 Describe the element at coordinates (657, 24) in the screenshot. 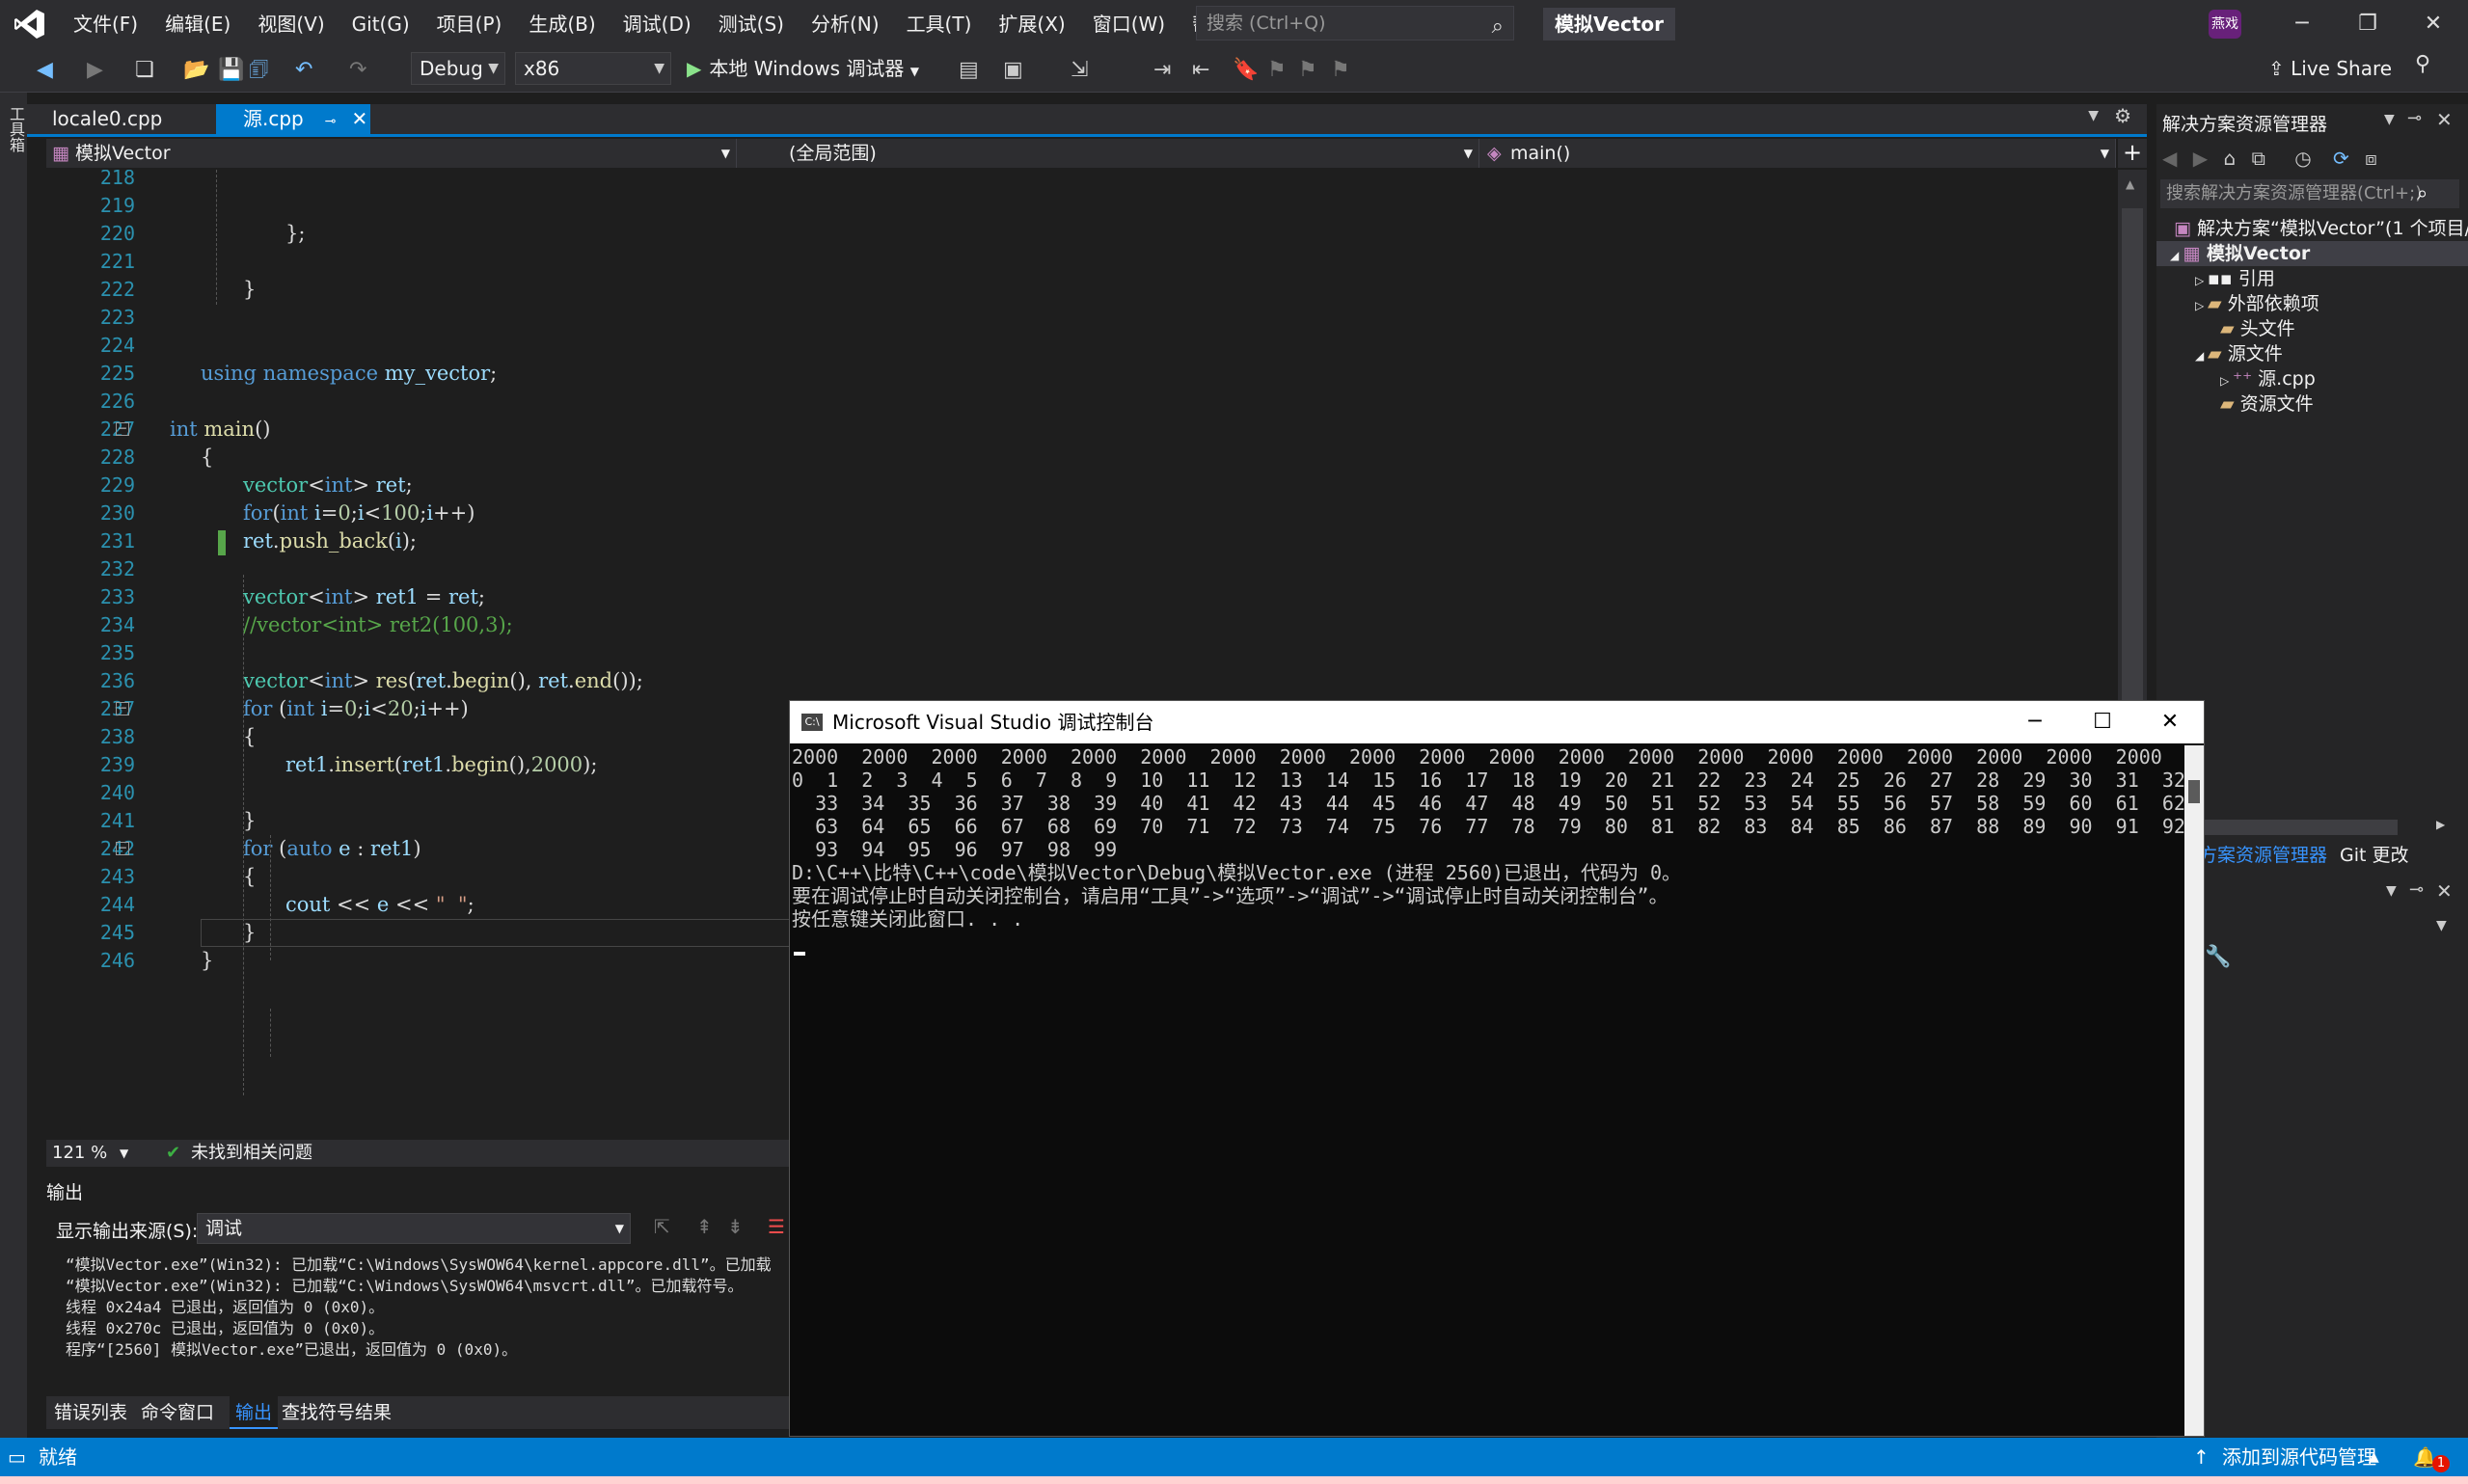

I see `menu-item: 调试(D)` at that location.